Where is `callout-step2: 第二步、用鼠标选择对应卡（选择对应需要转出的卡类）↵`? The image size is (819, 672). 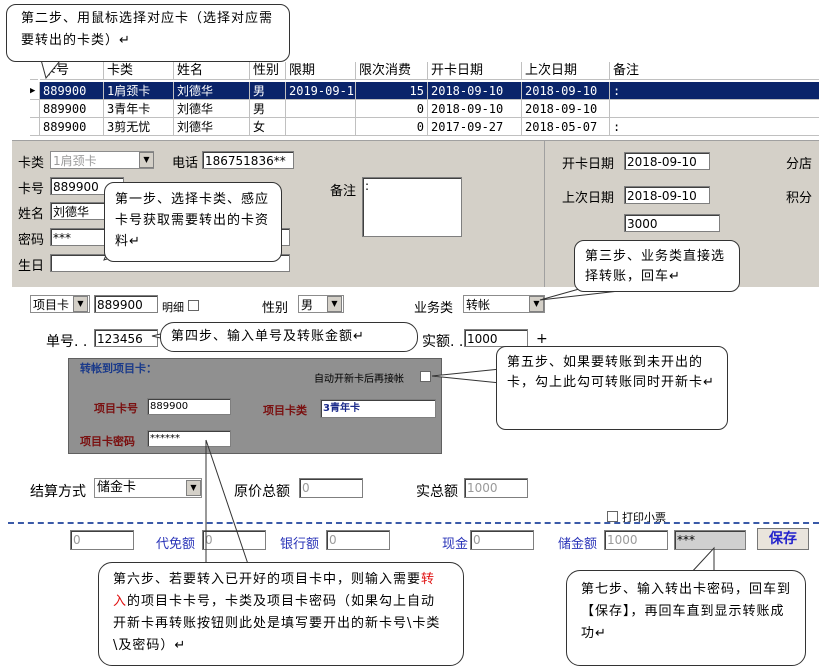 callout-step2: 第二步、用鼠标选择对应卡（选择对应需要转出的卡类）↵ is located at coordinates (148, 33).